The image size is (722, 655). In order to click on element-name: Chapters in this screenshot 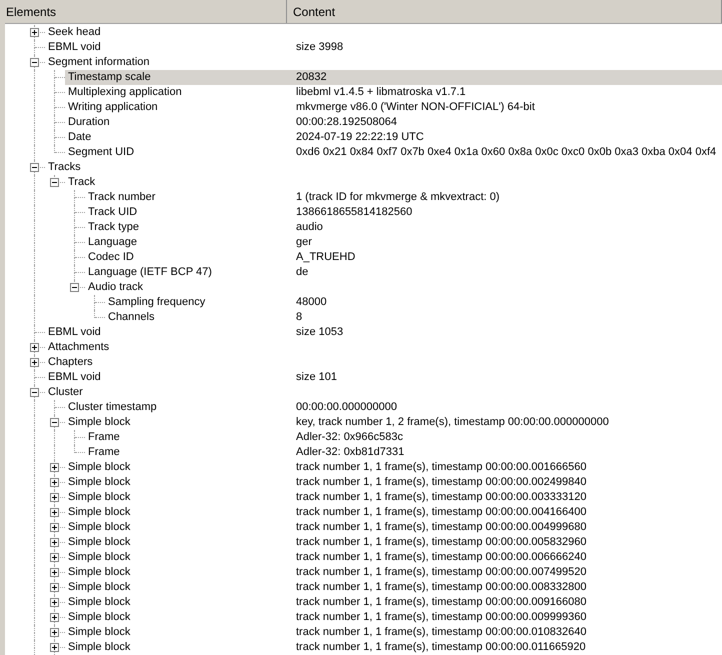, I will do `click(70, 362)`.